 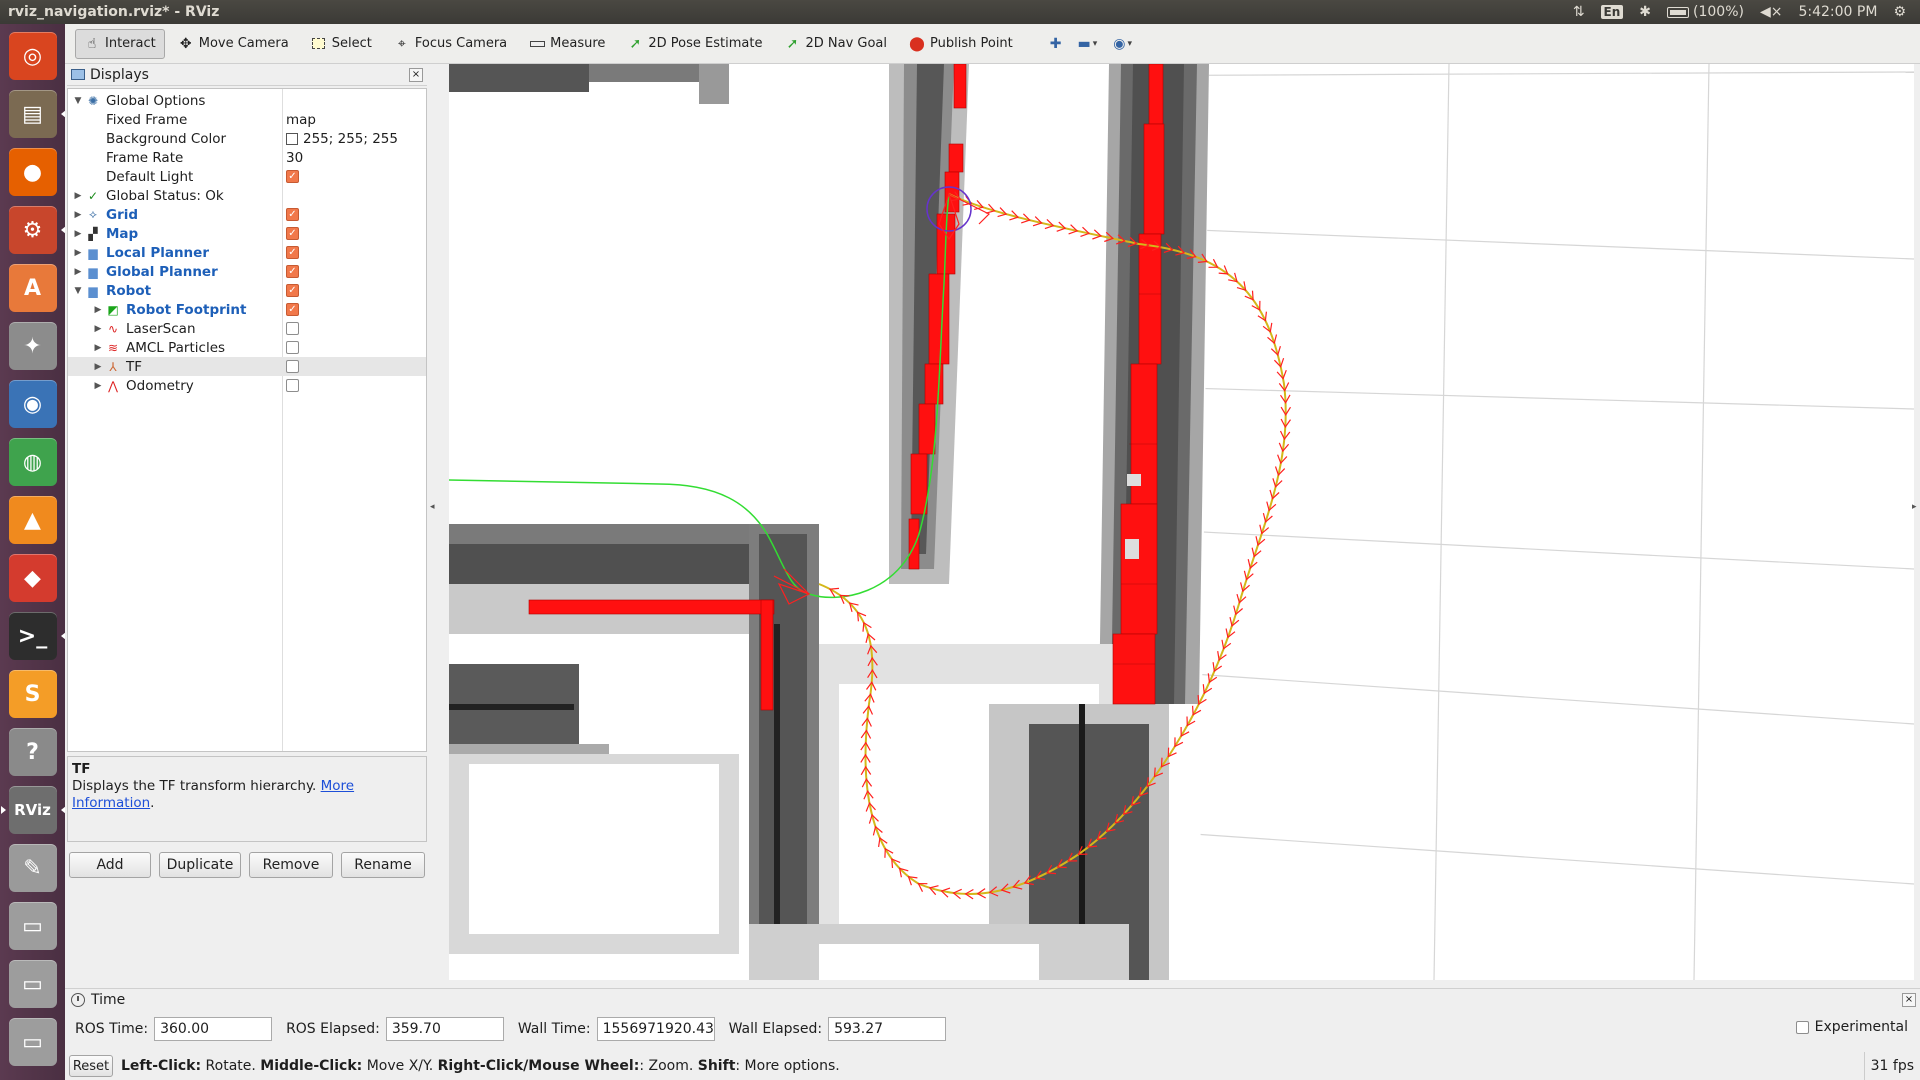 I want to click on pose-estimate-tool-button: ➚ 2D Pose Estimate, so click(x=694, y=44).